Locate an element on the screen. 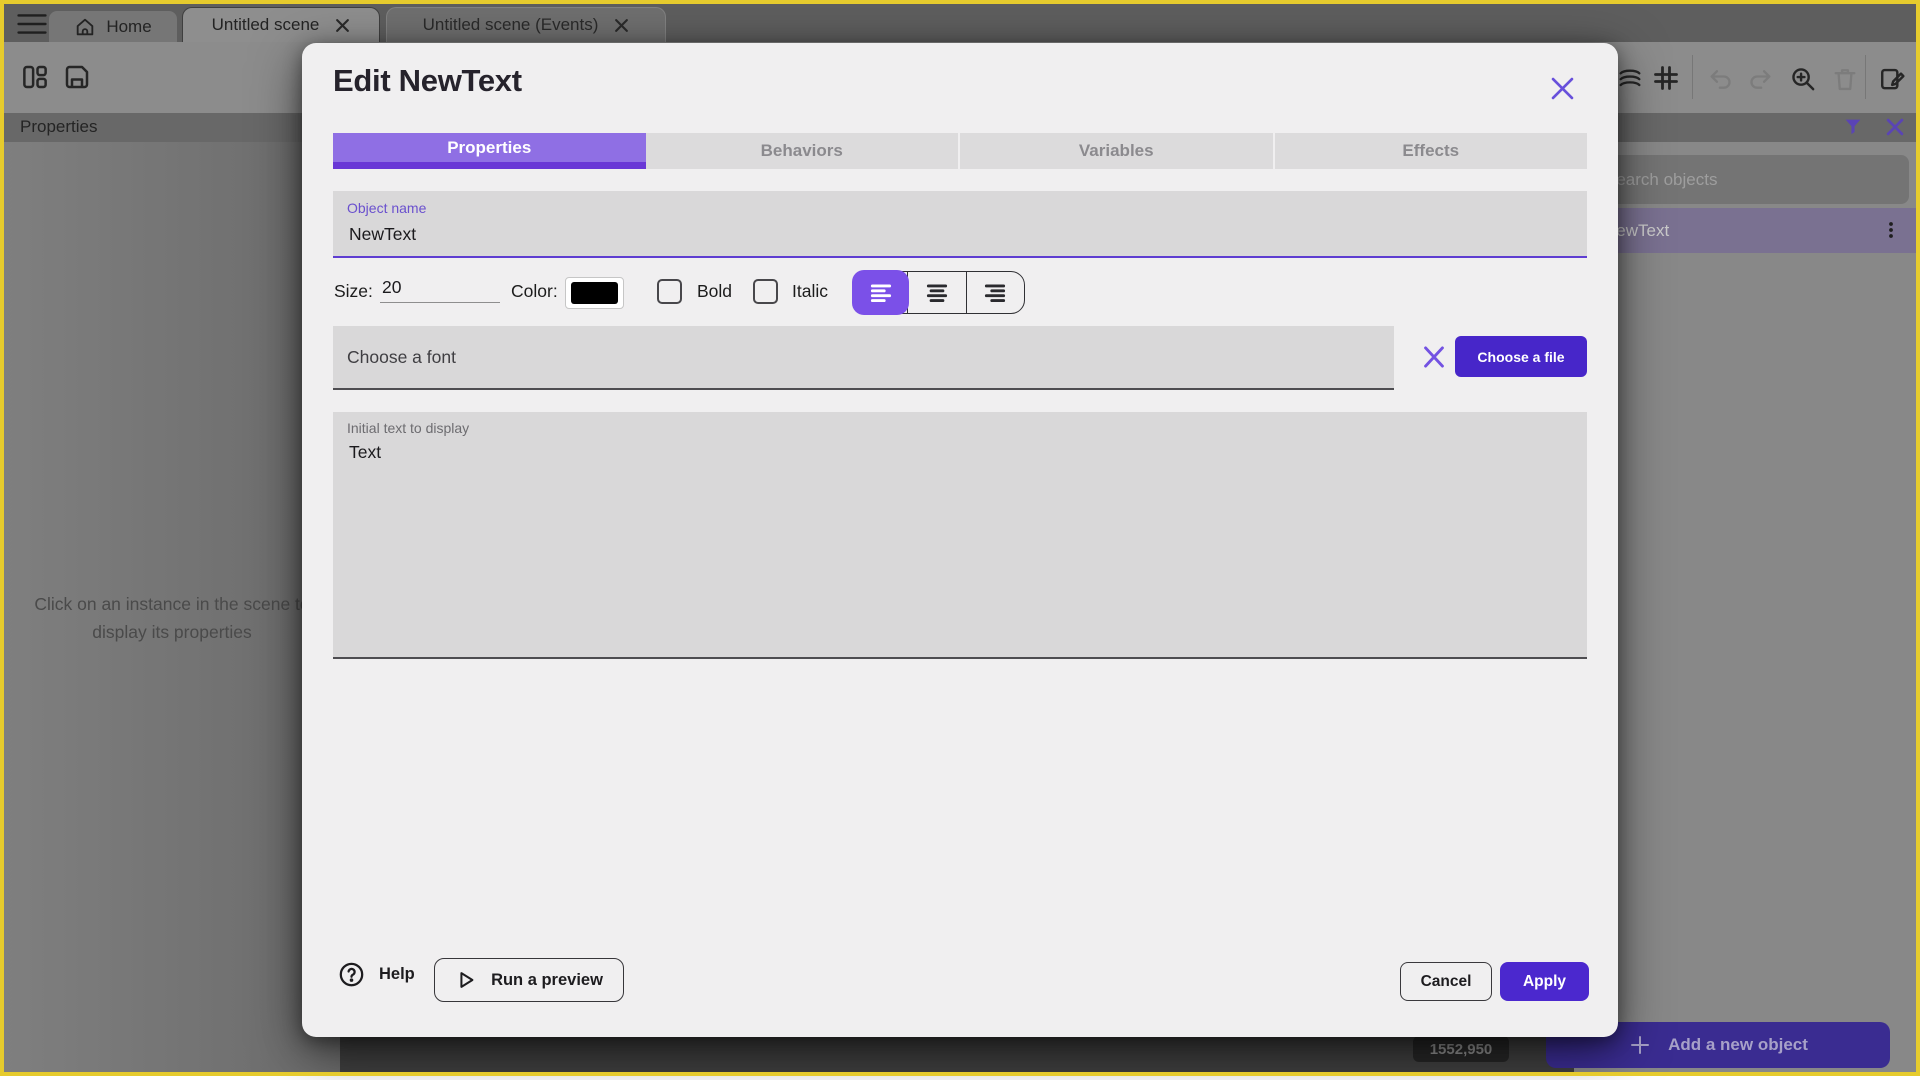 The height and width of the screenshot is (1080, 1920). trash-icon is located at coordinates (1845, 80).